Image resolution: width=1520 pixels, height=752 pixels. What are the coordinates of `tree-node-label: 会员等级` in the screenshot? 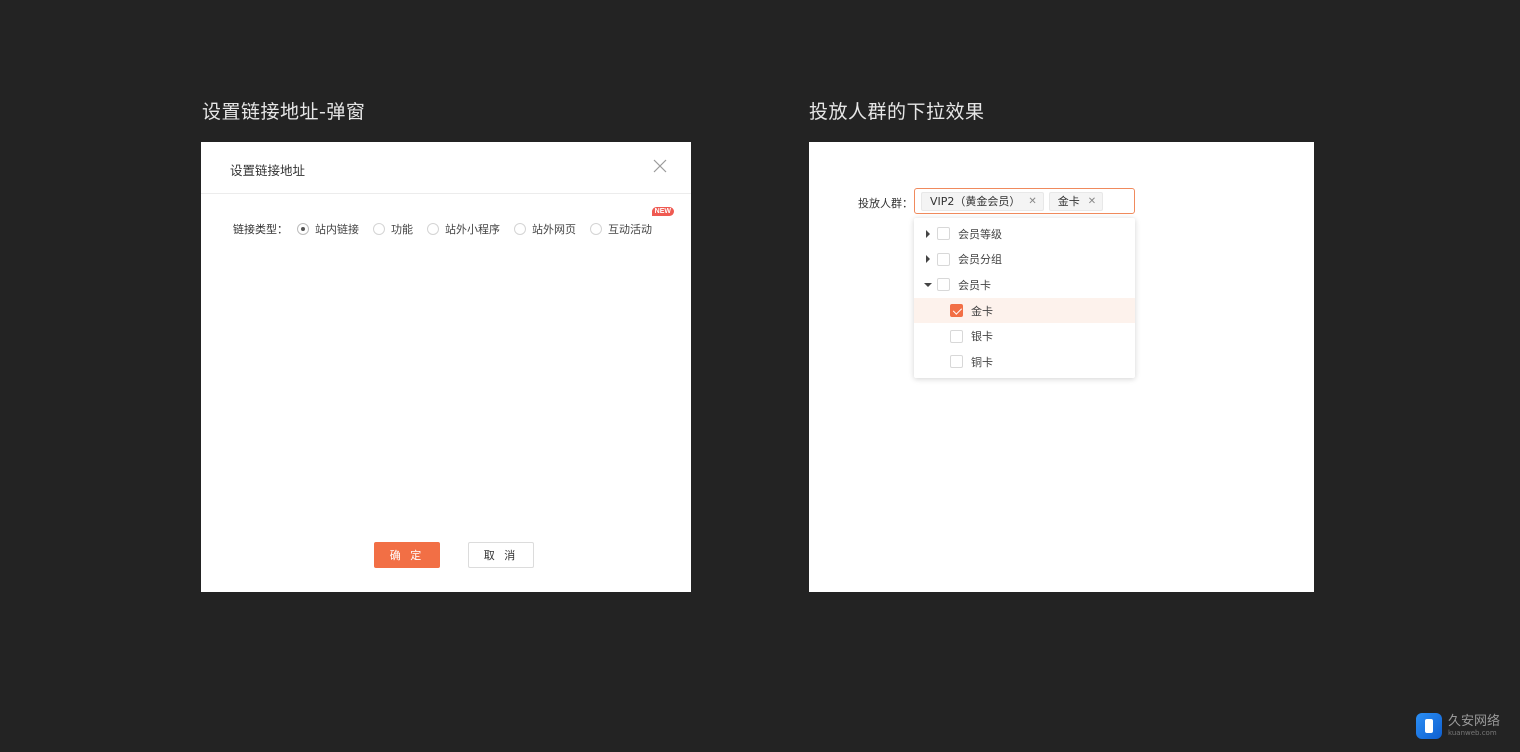 It's located at (980, 234).